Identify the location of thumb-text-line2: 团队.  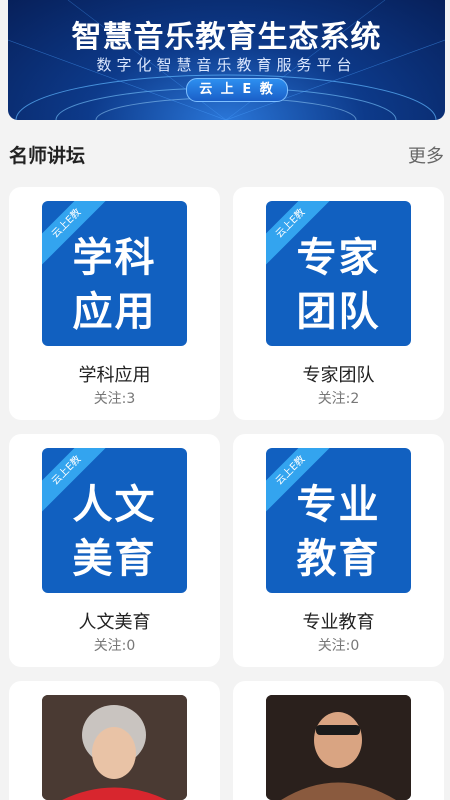
(338, 312).